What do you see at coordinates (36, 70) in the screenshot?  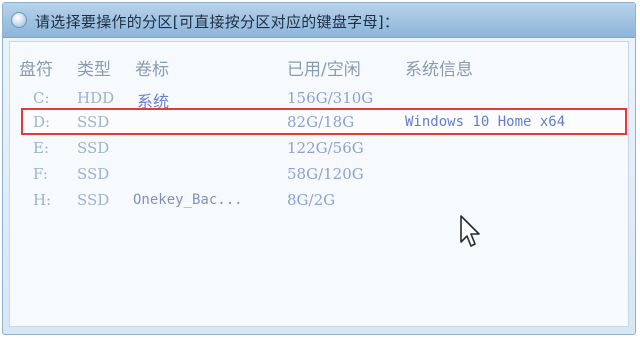 I see `column-header-drive: 盘符` at bounding box center [36, 70].